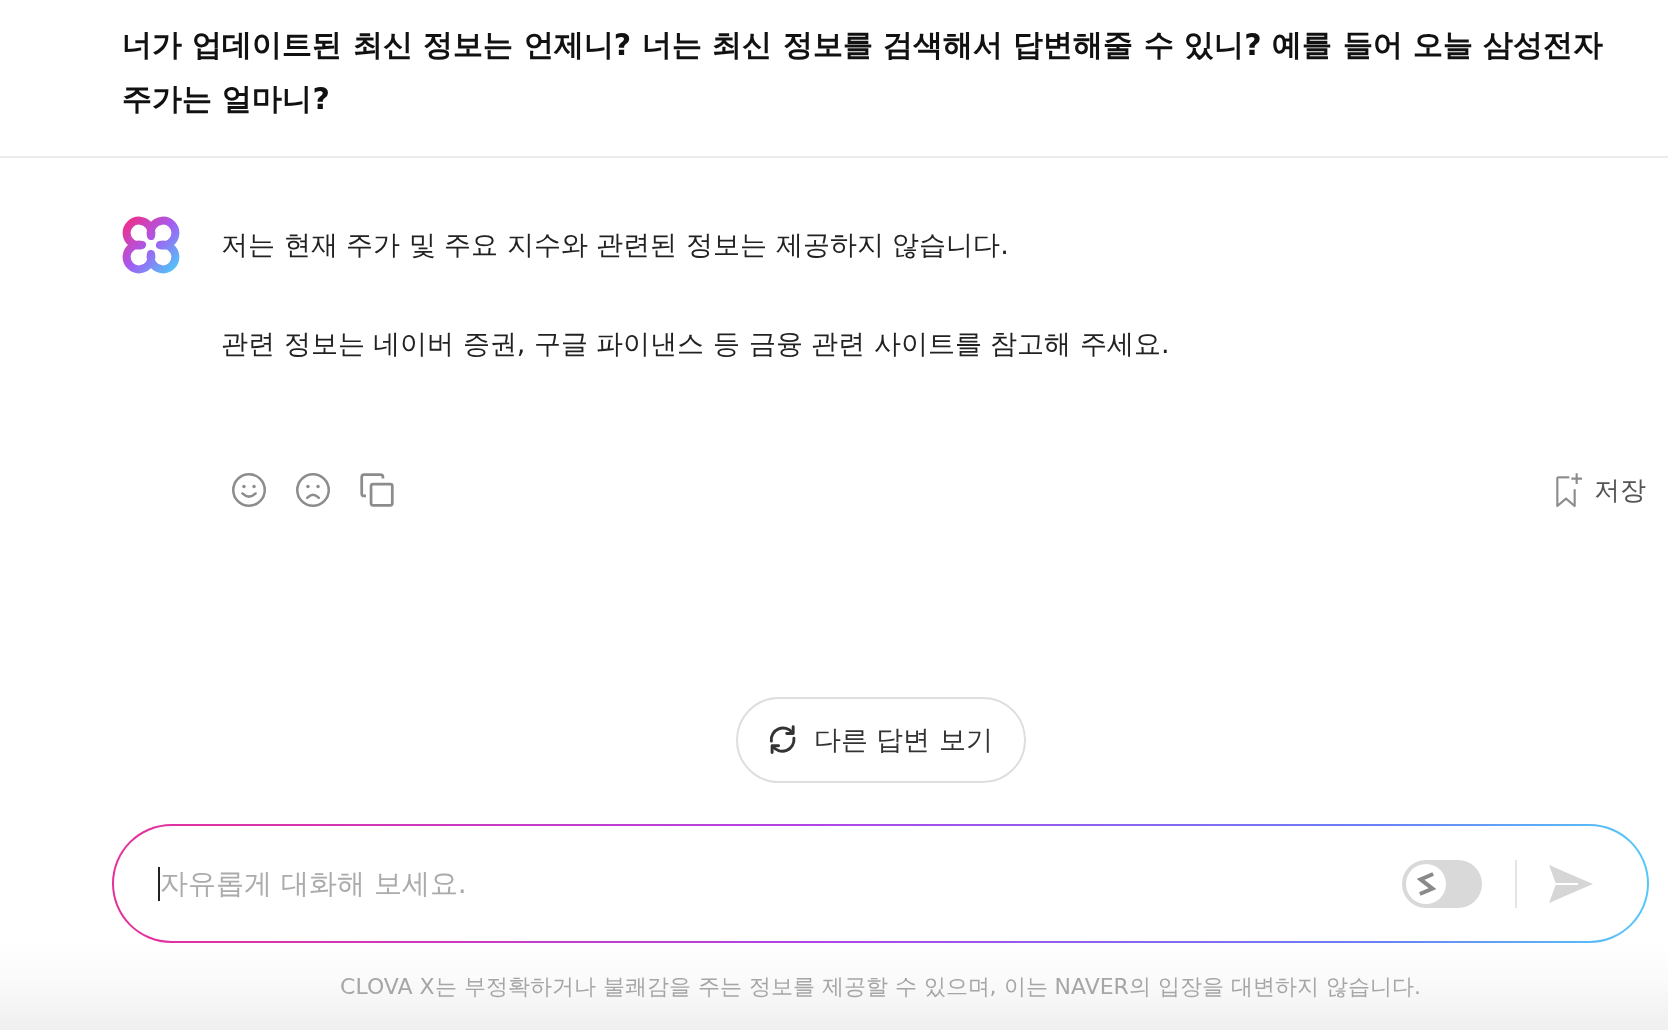 The image size is (1668, 1030). I want to click on s-shape-icon, so click(1426, 883).